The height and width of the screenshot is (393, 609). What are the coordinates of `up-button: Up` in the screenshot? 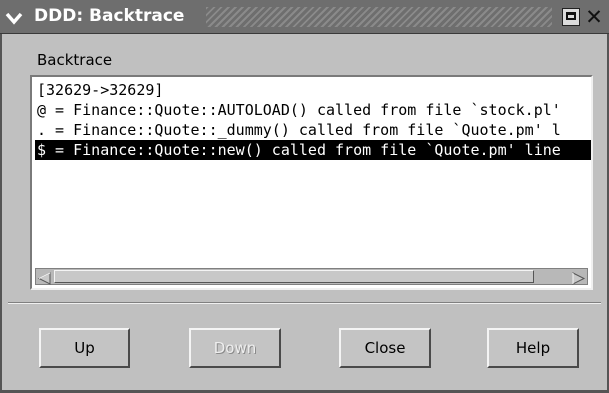 It's located at (84, 348).